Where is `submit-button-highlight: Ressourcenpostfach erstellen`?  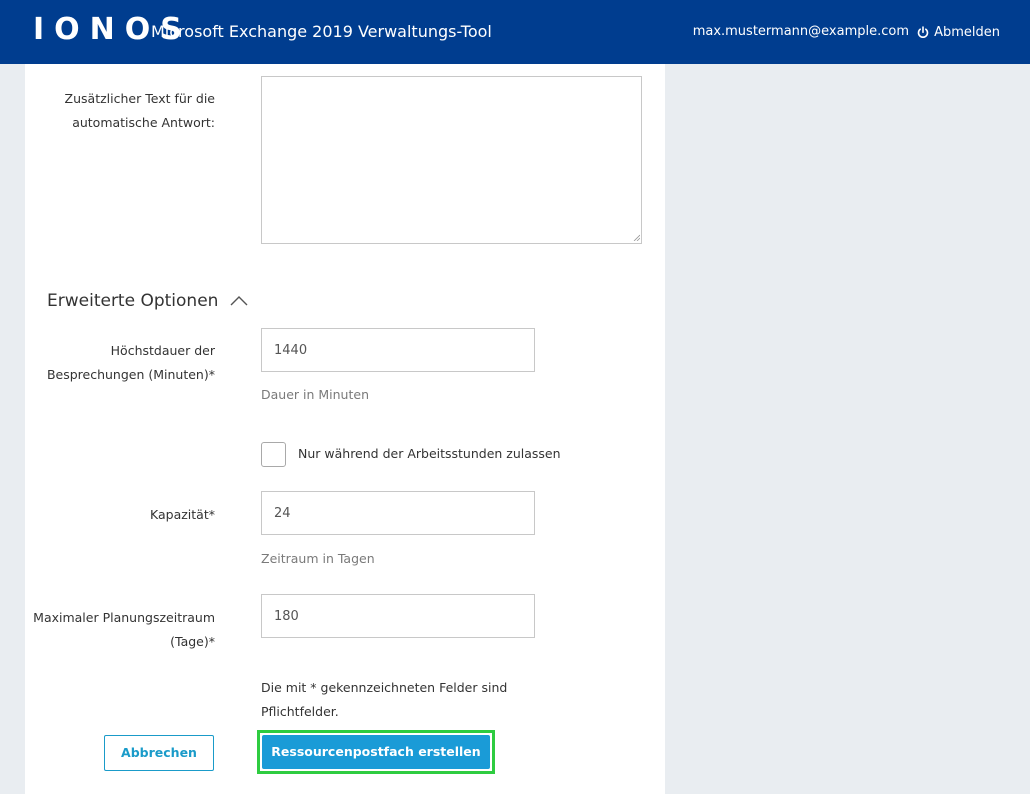 submit-button-highlight: Ressourcenpostfach erstellen is located at coordinates (376, 752).